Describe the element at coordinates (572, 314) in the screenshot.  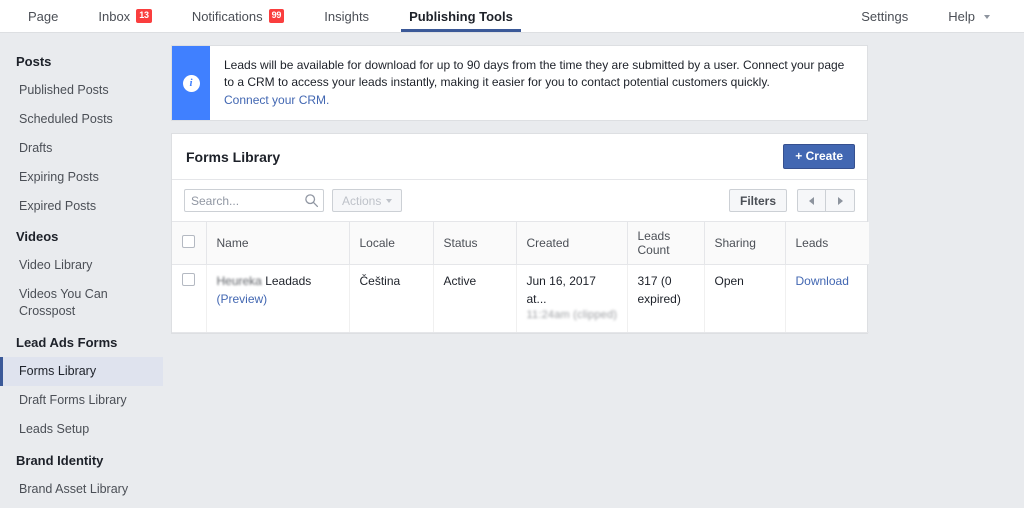
I see `created-time-clipped: 11:24am (clipped)` at that location.